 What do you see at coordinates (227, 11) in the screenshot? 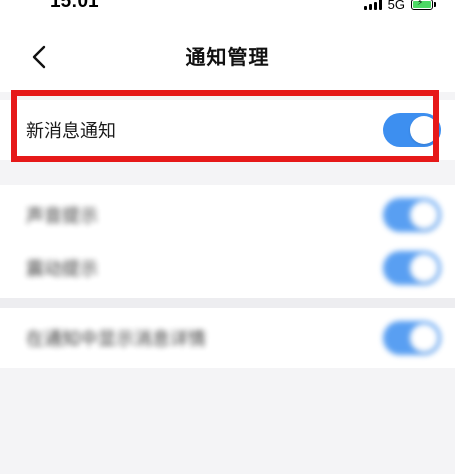
I see `status-bar: 15:01 5G ⚡` at bounding box center [227, 11].